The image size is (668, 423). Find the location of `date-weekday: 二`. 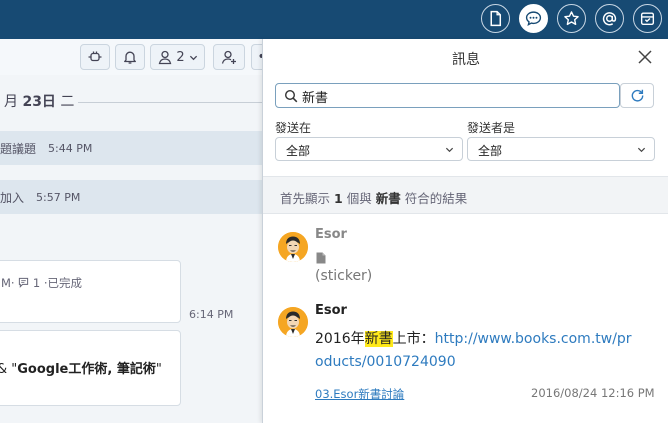

date-weekday: 二 is located at coordinates (67, 102).